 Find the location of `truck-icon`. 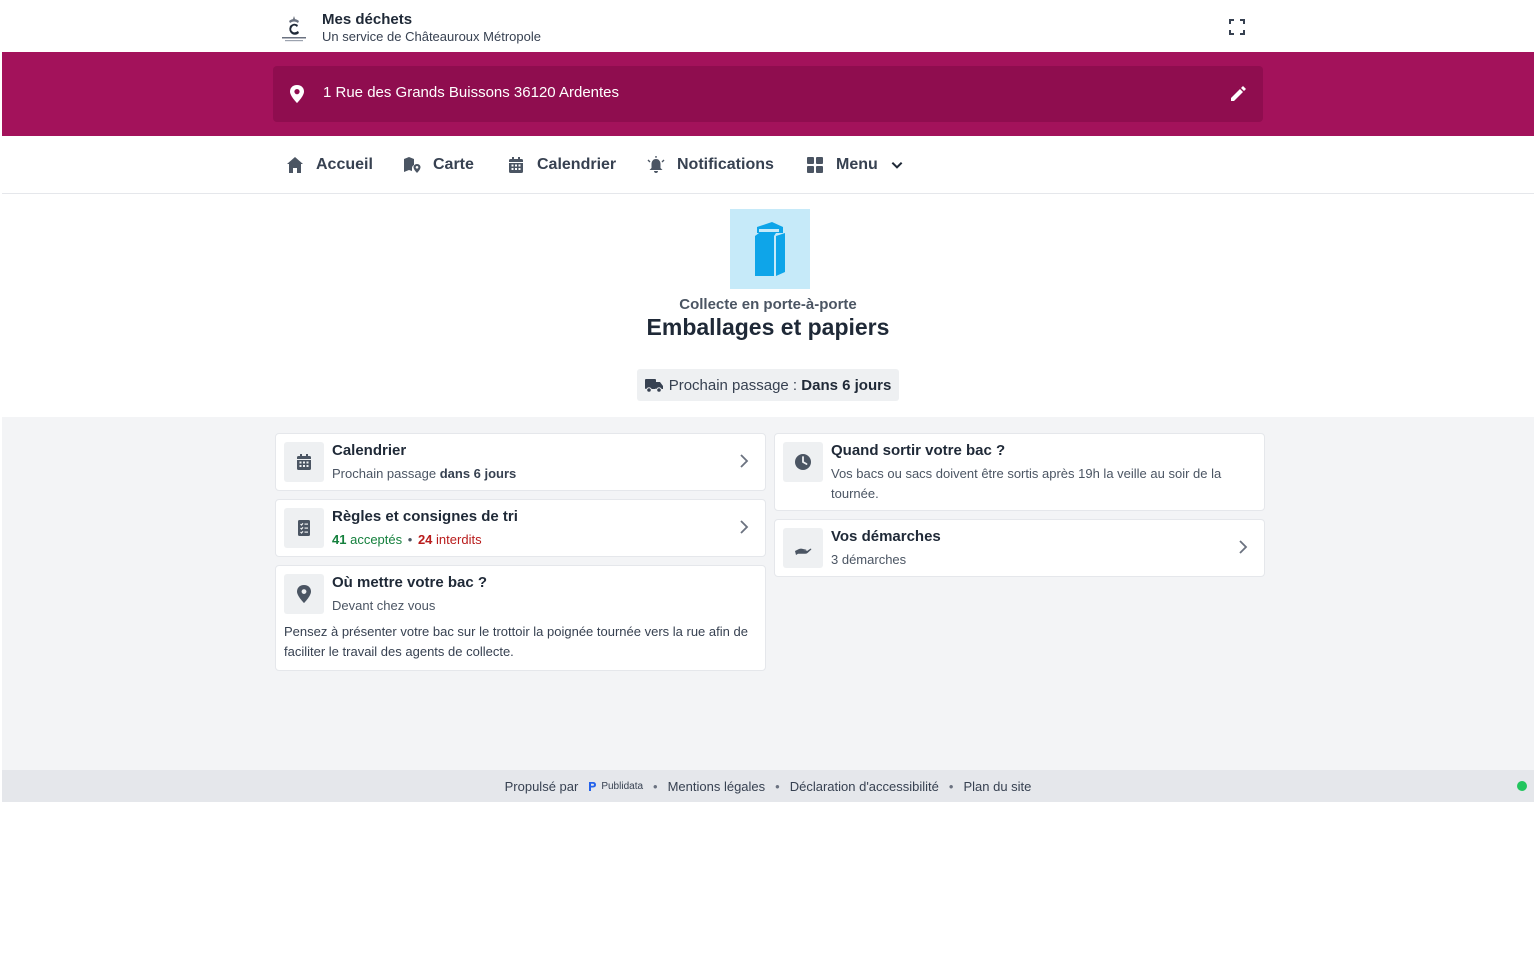

truck-icon is located at coordinates (653, 386).